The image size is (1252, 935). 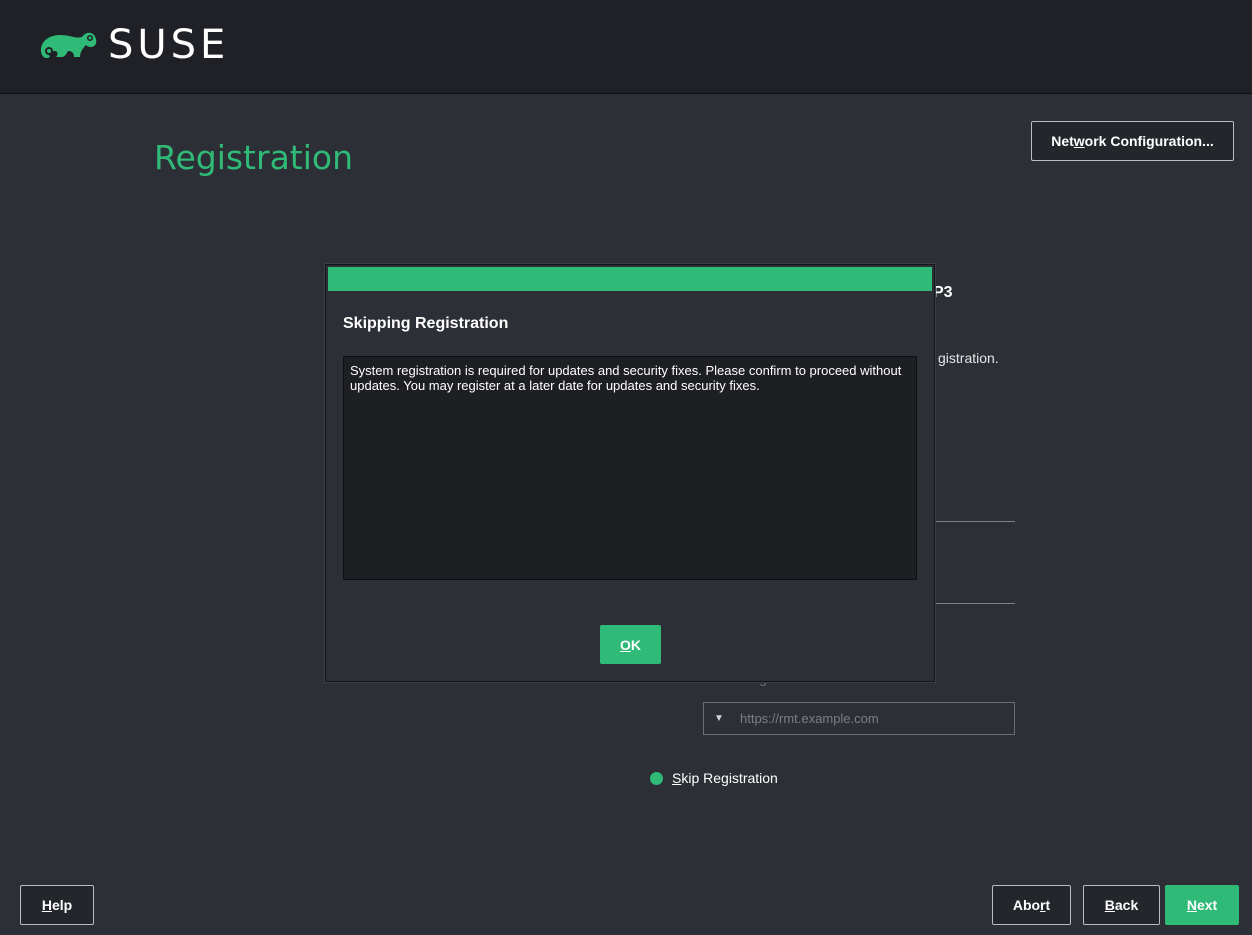 What do you see at coordinates (943, 292) in the screenshot?
I see `product-name-fragment: P3` at bounding box center [943, 292].